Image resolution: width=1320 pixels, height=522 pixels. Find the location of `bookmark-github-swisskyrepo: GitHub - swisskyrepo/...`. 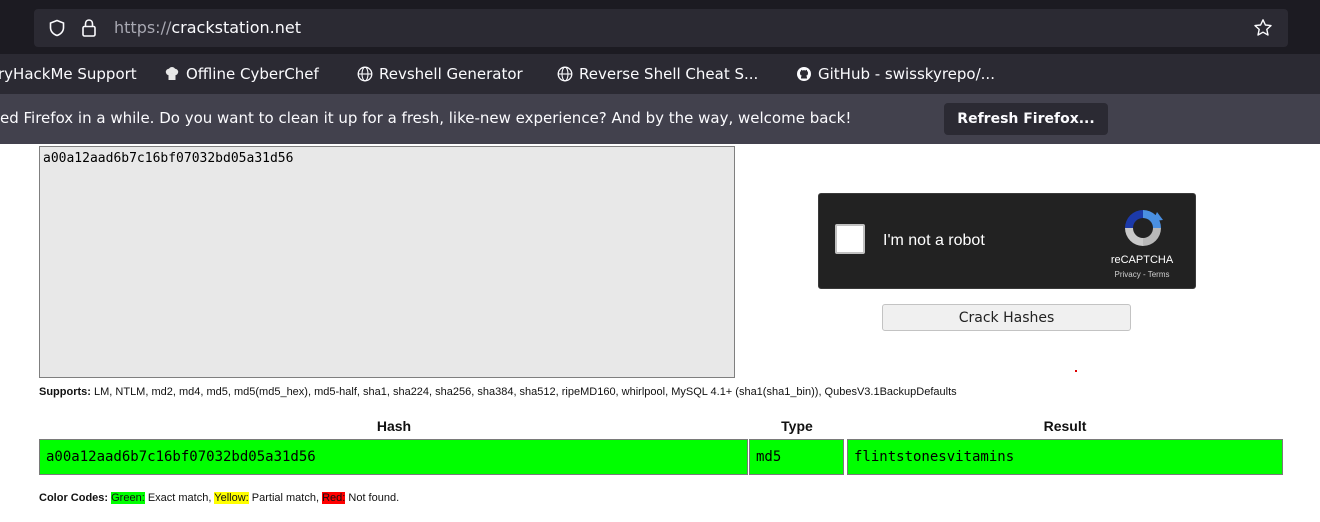

bookmark-github-swisskyrepo: GitHub - swisskyrepo/... is located at coordinates (906, 74).